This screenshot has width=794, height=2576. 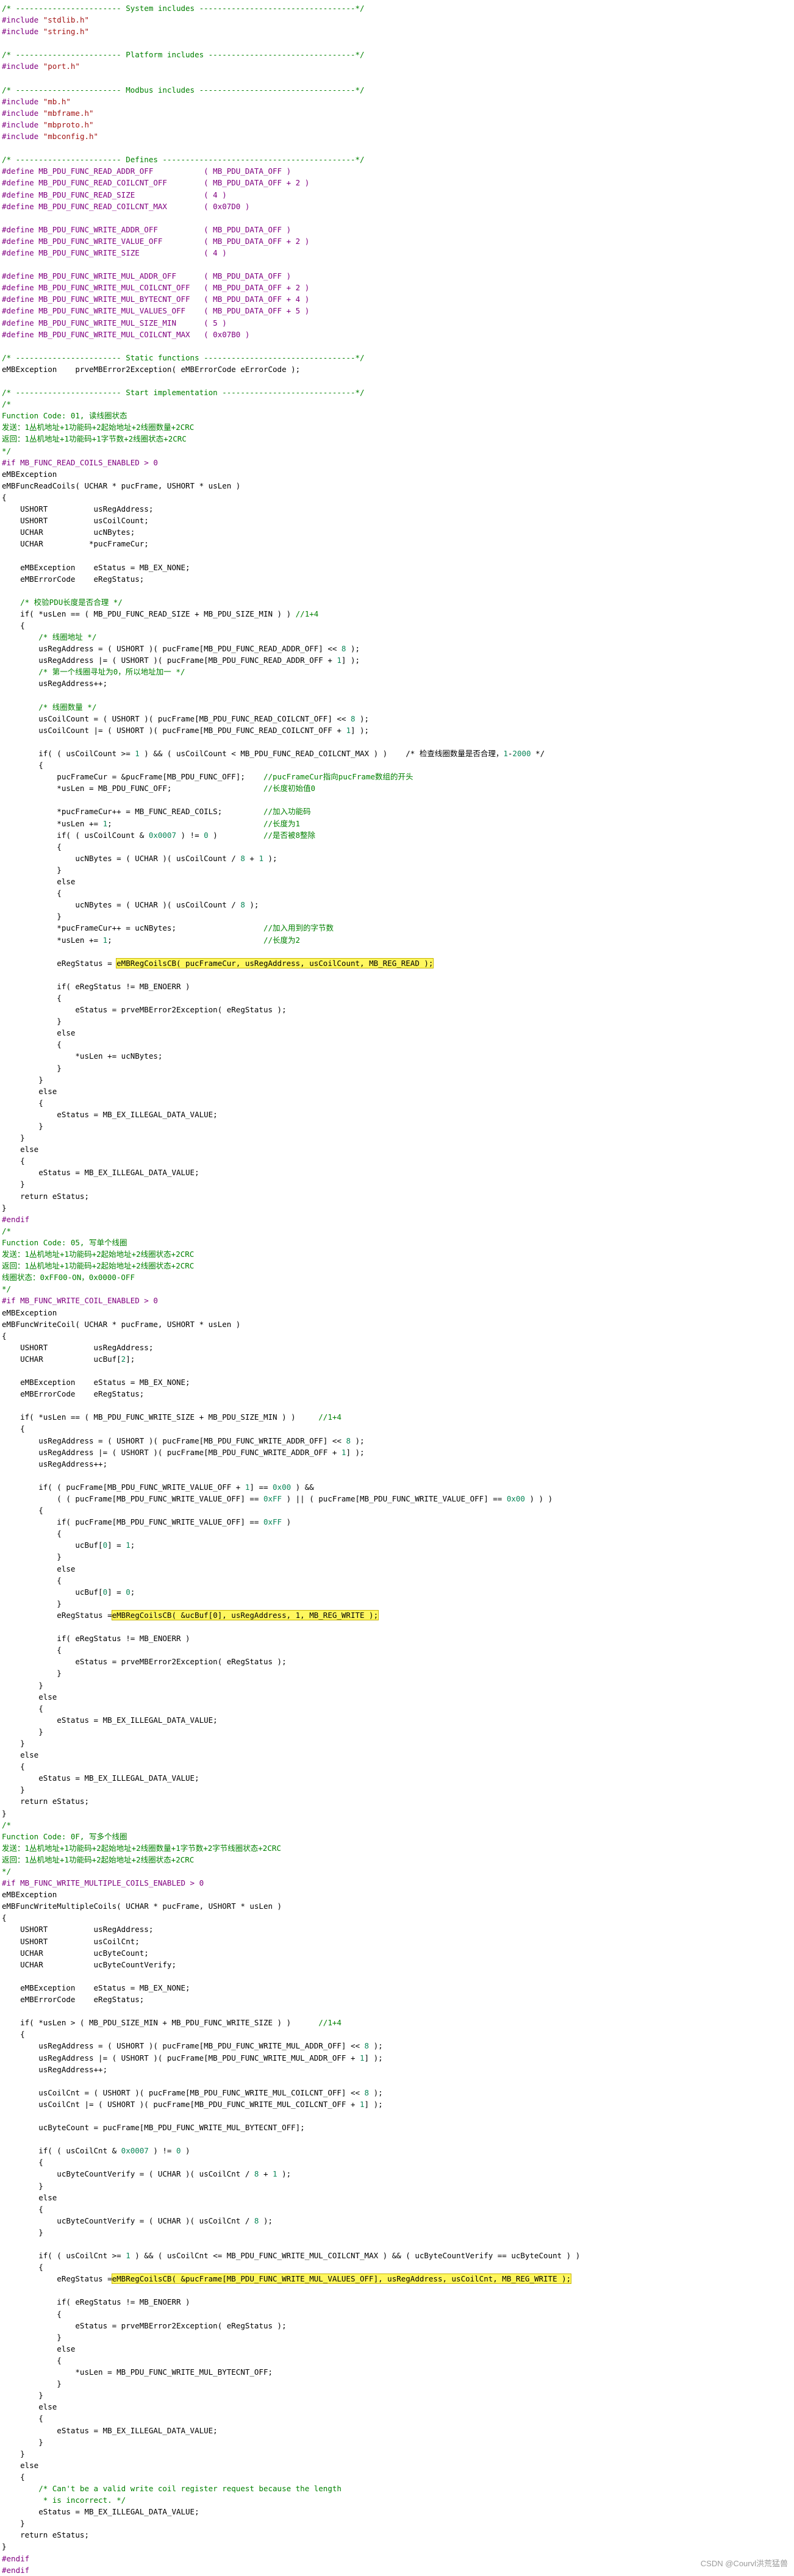 I want to click on code-line: 发送：1丛机地址+1功能码+2起始地址+2线圈状态+2CRC, so click(x=98, y=1254).